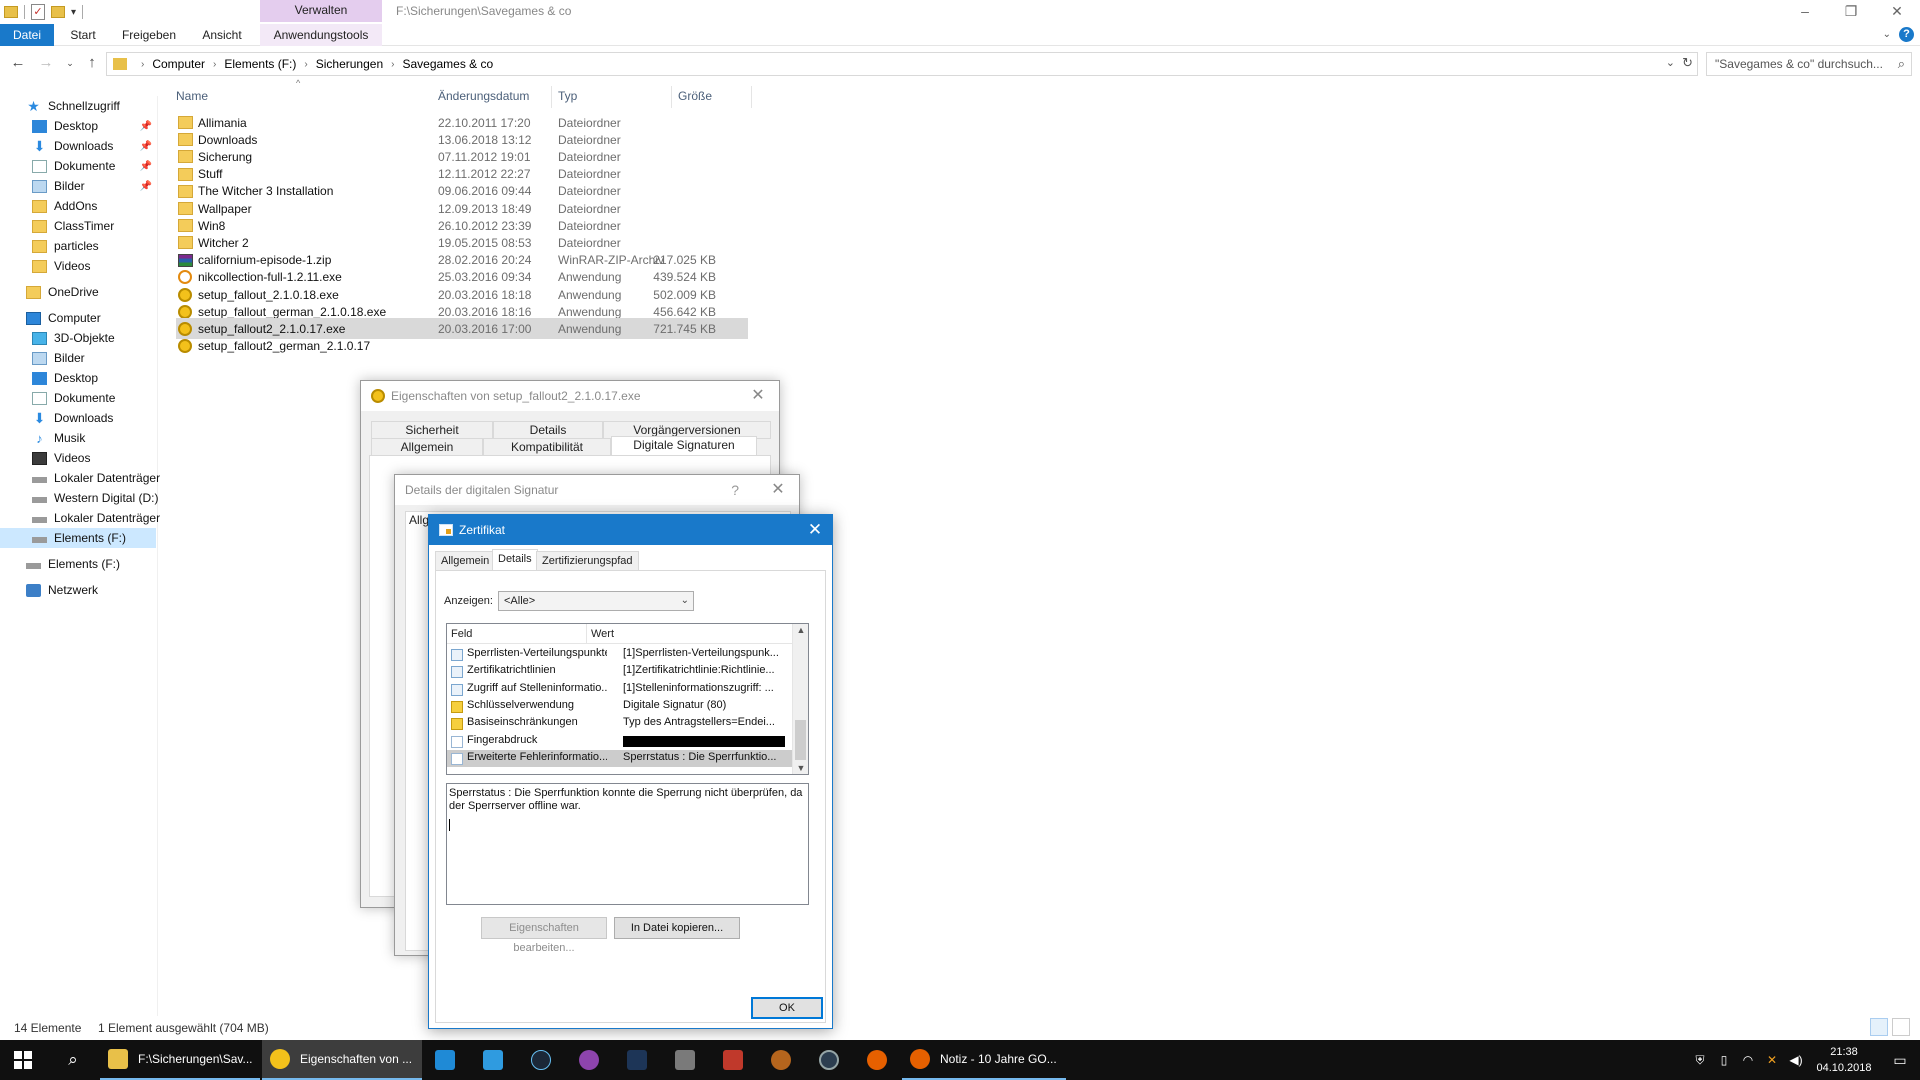  What do you see at coordinates (596, 601) in the screenshot?
I see `show-select: <Alle> ⌄` at bounding box center [596, 601].